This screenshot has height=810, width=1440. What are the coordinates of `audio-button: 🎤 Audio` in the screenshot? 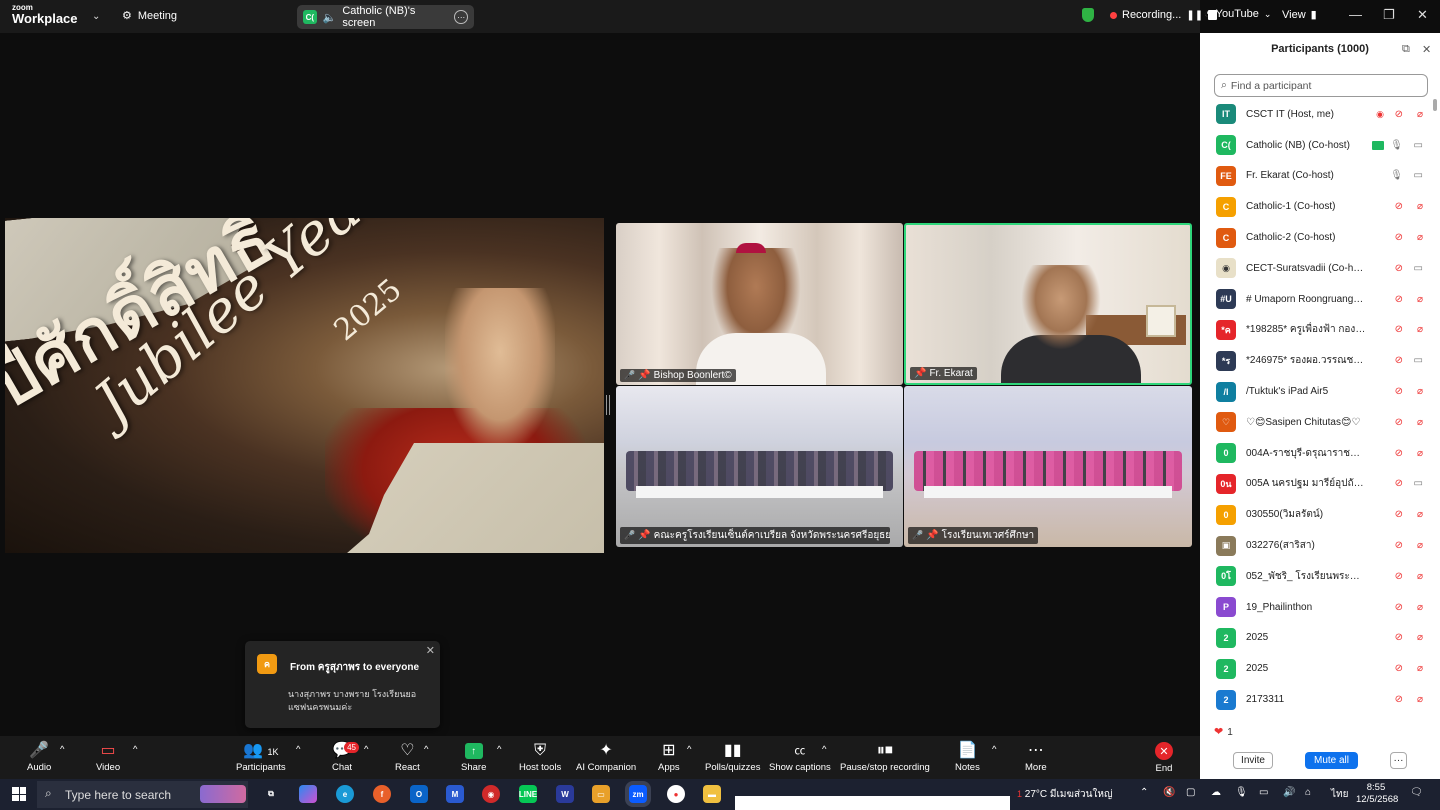 It's located at (39, 756).